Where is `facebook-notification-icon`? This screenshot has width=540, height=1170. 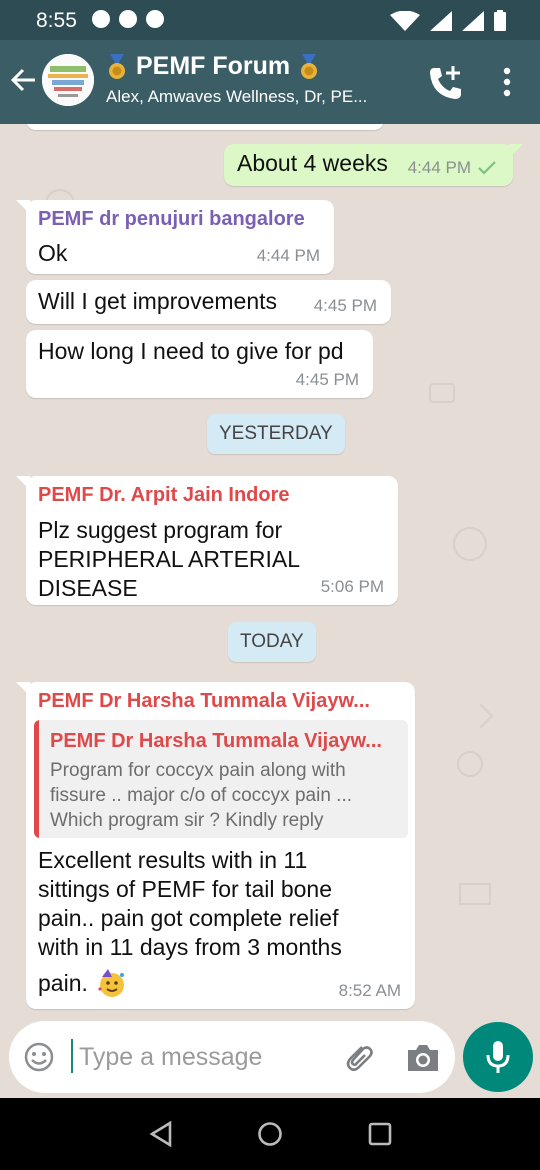 facebook-notification-icon is located at coordinates (155, 19).